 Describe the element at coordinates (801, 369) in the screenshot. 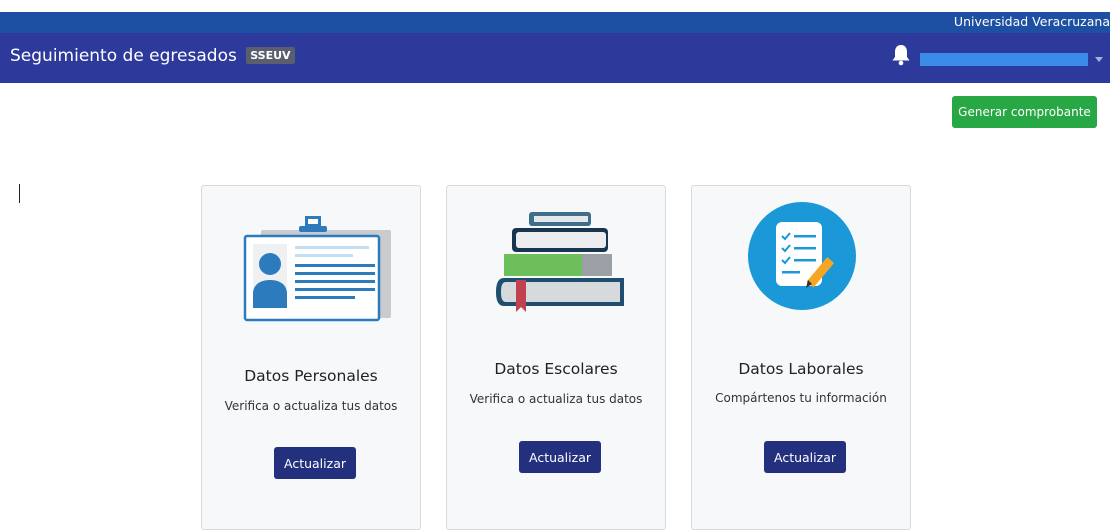

I see `card-title: Datos Laborales` at that location.